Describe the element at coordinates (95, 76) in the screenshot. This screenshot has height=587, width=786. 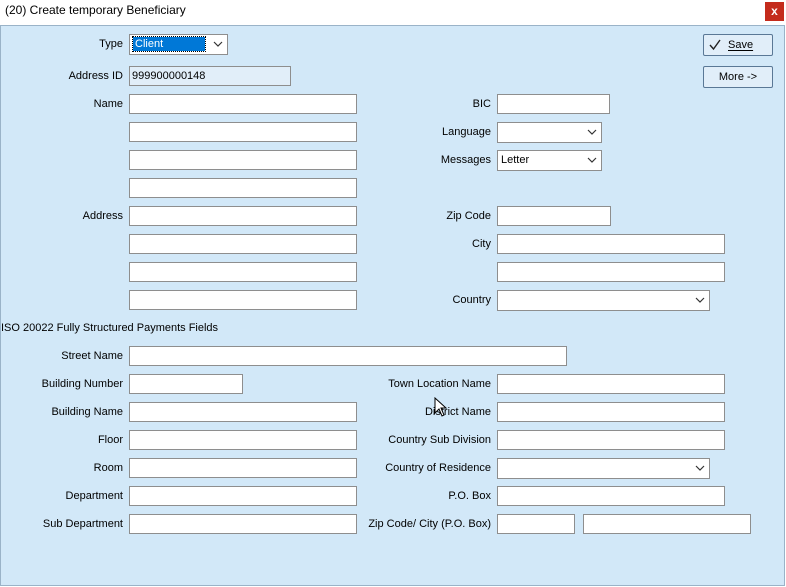
I see `address-id-label: Address ID` at that location.